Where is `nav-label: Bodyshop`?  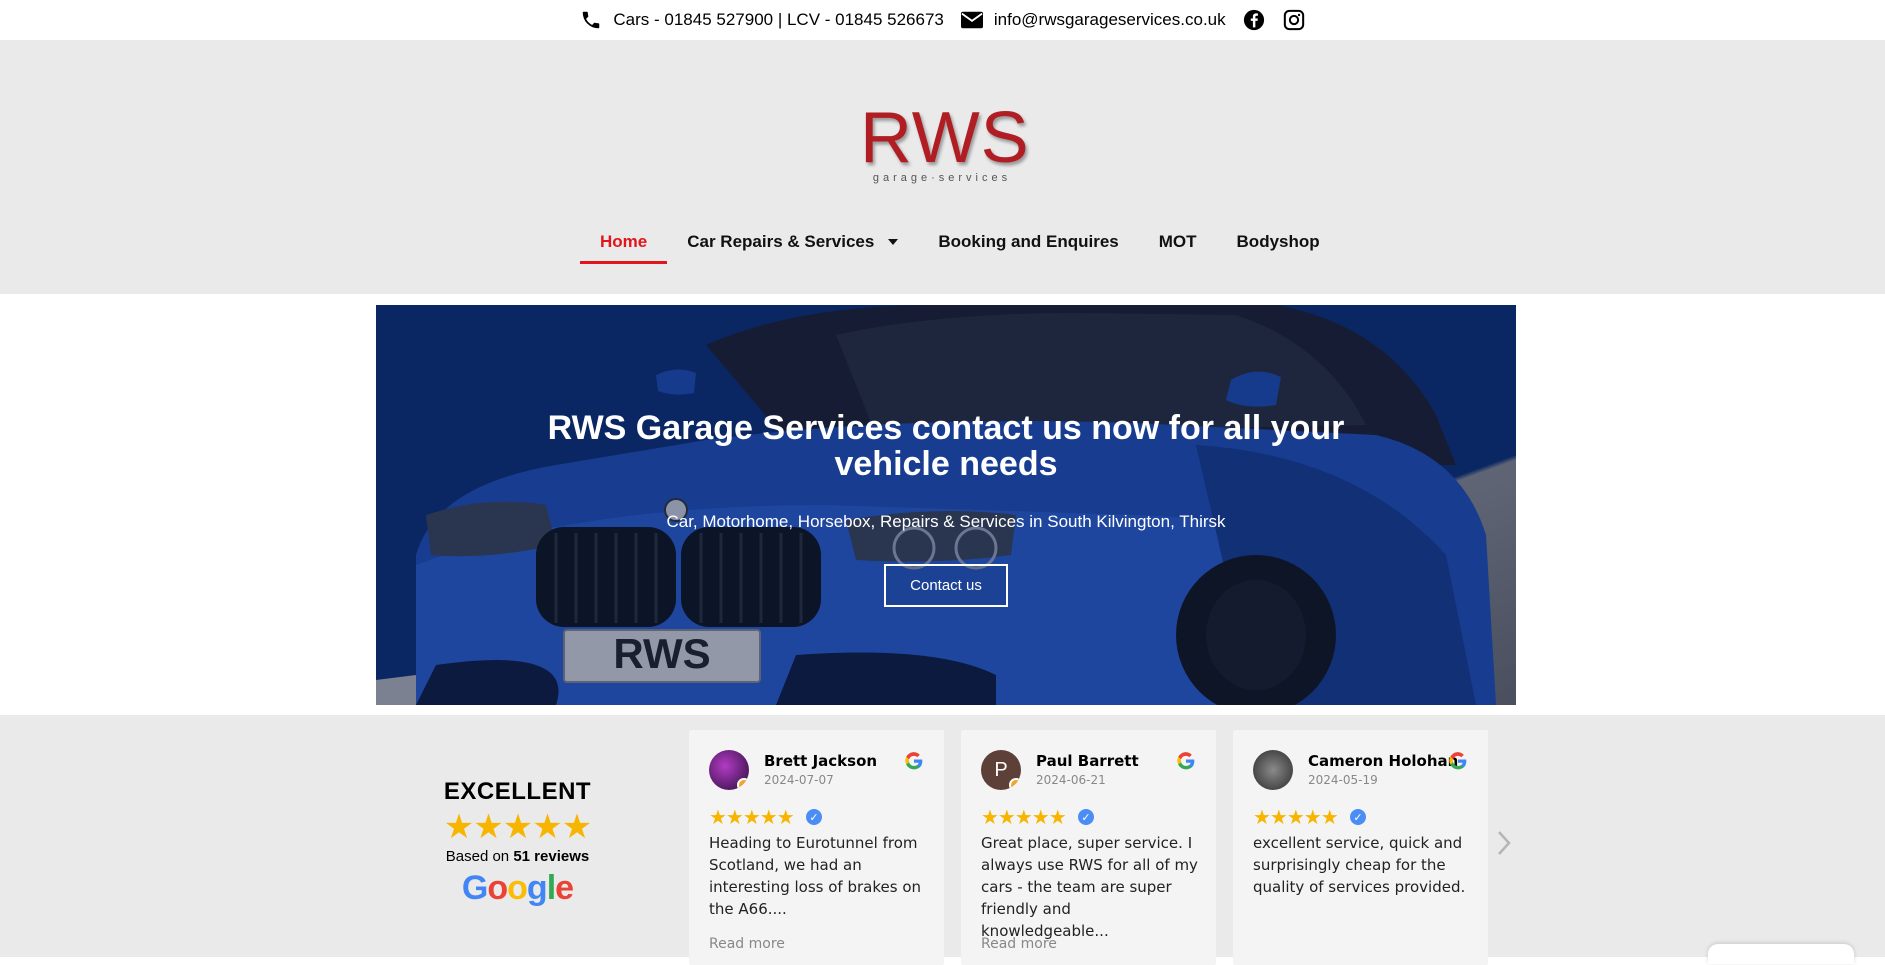 nav-label: Bodyshop is located at coordinates (1278, 241).